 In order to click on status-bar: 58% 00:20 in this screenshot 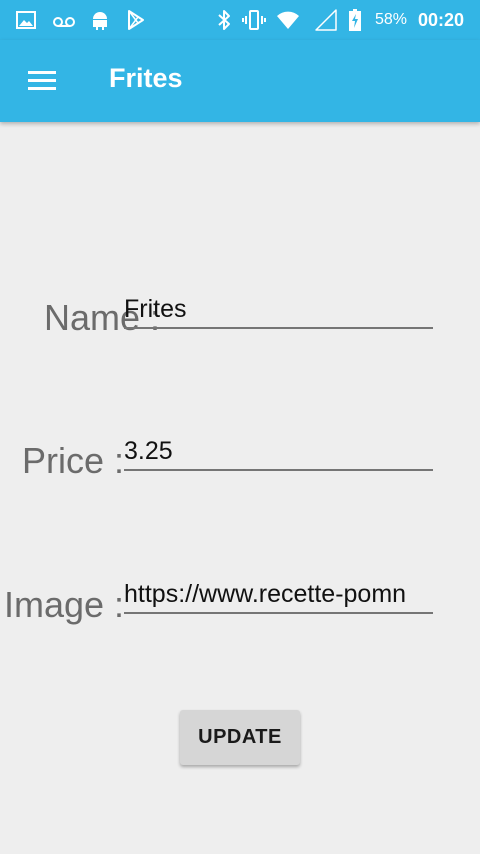, I will do `click(240, 20)`.